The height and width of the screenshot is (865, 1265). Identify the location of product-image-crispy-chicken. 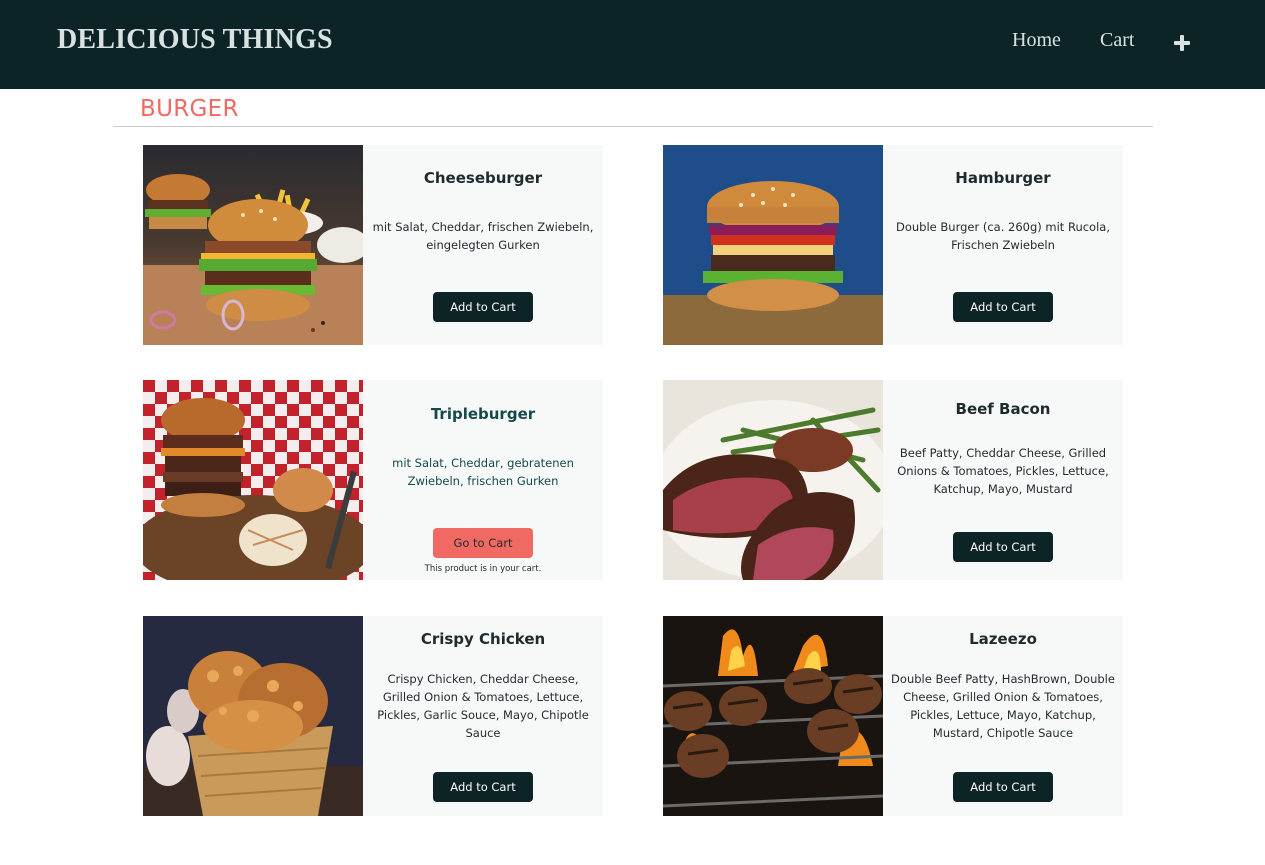
(253, 716).